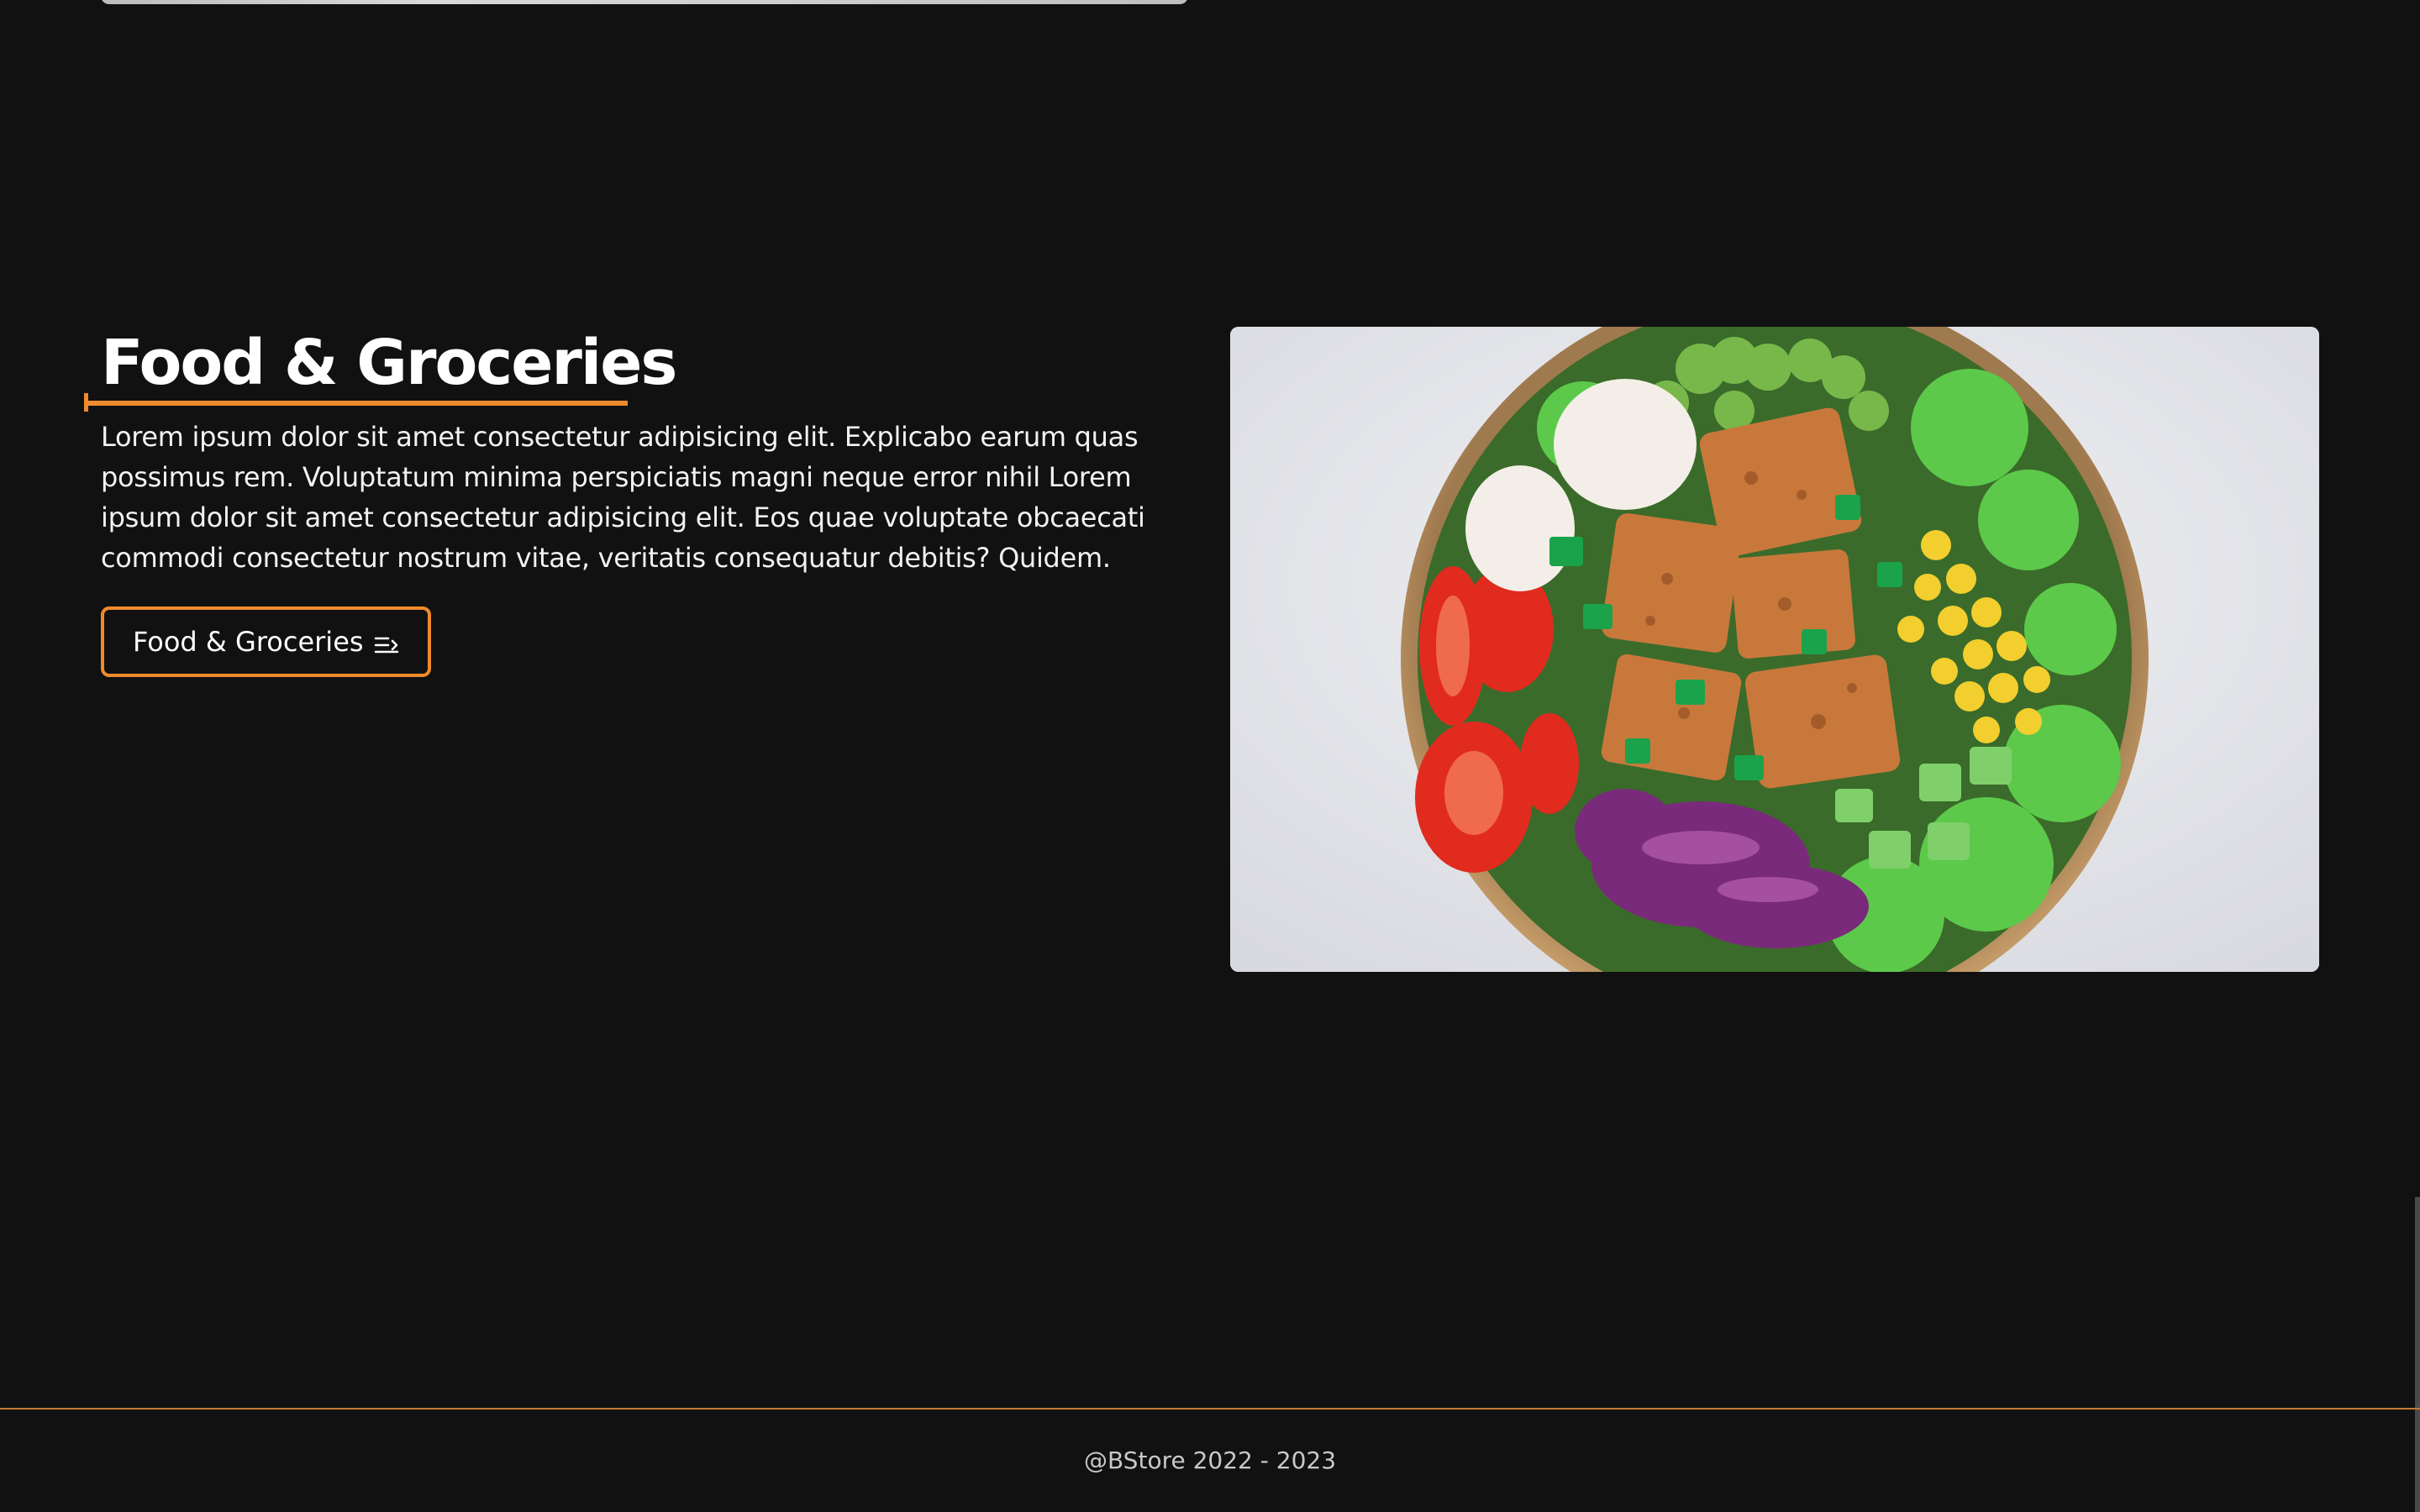 The image size is (2420, 1512). I want to click on title-underline, so click(356, 403).